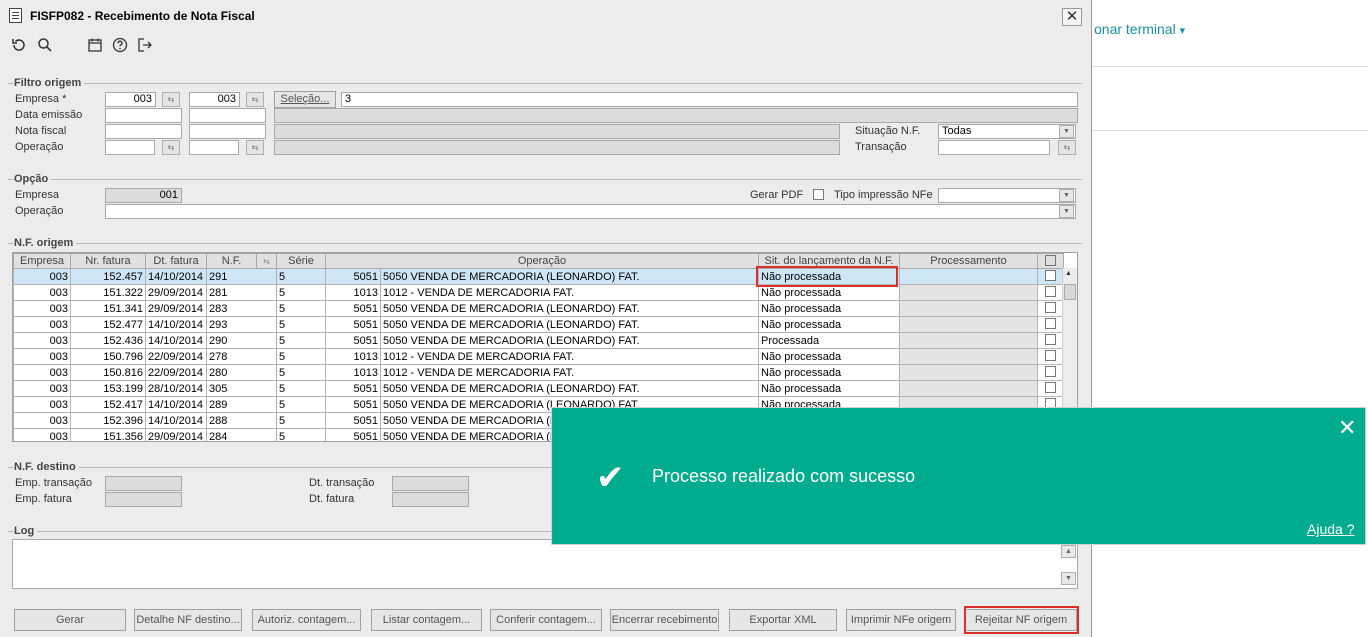  Describe the element at coordinates (664, 620) in the screenshot. I see `encerrar-recebimento-button: Encerrar recebimento` at that location.